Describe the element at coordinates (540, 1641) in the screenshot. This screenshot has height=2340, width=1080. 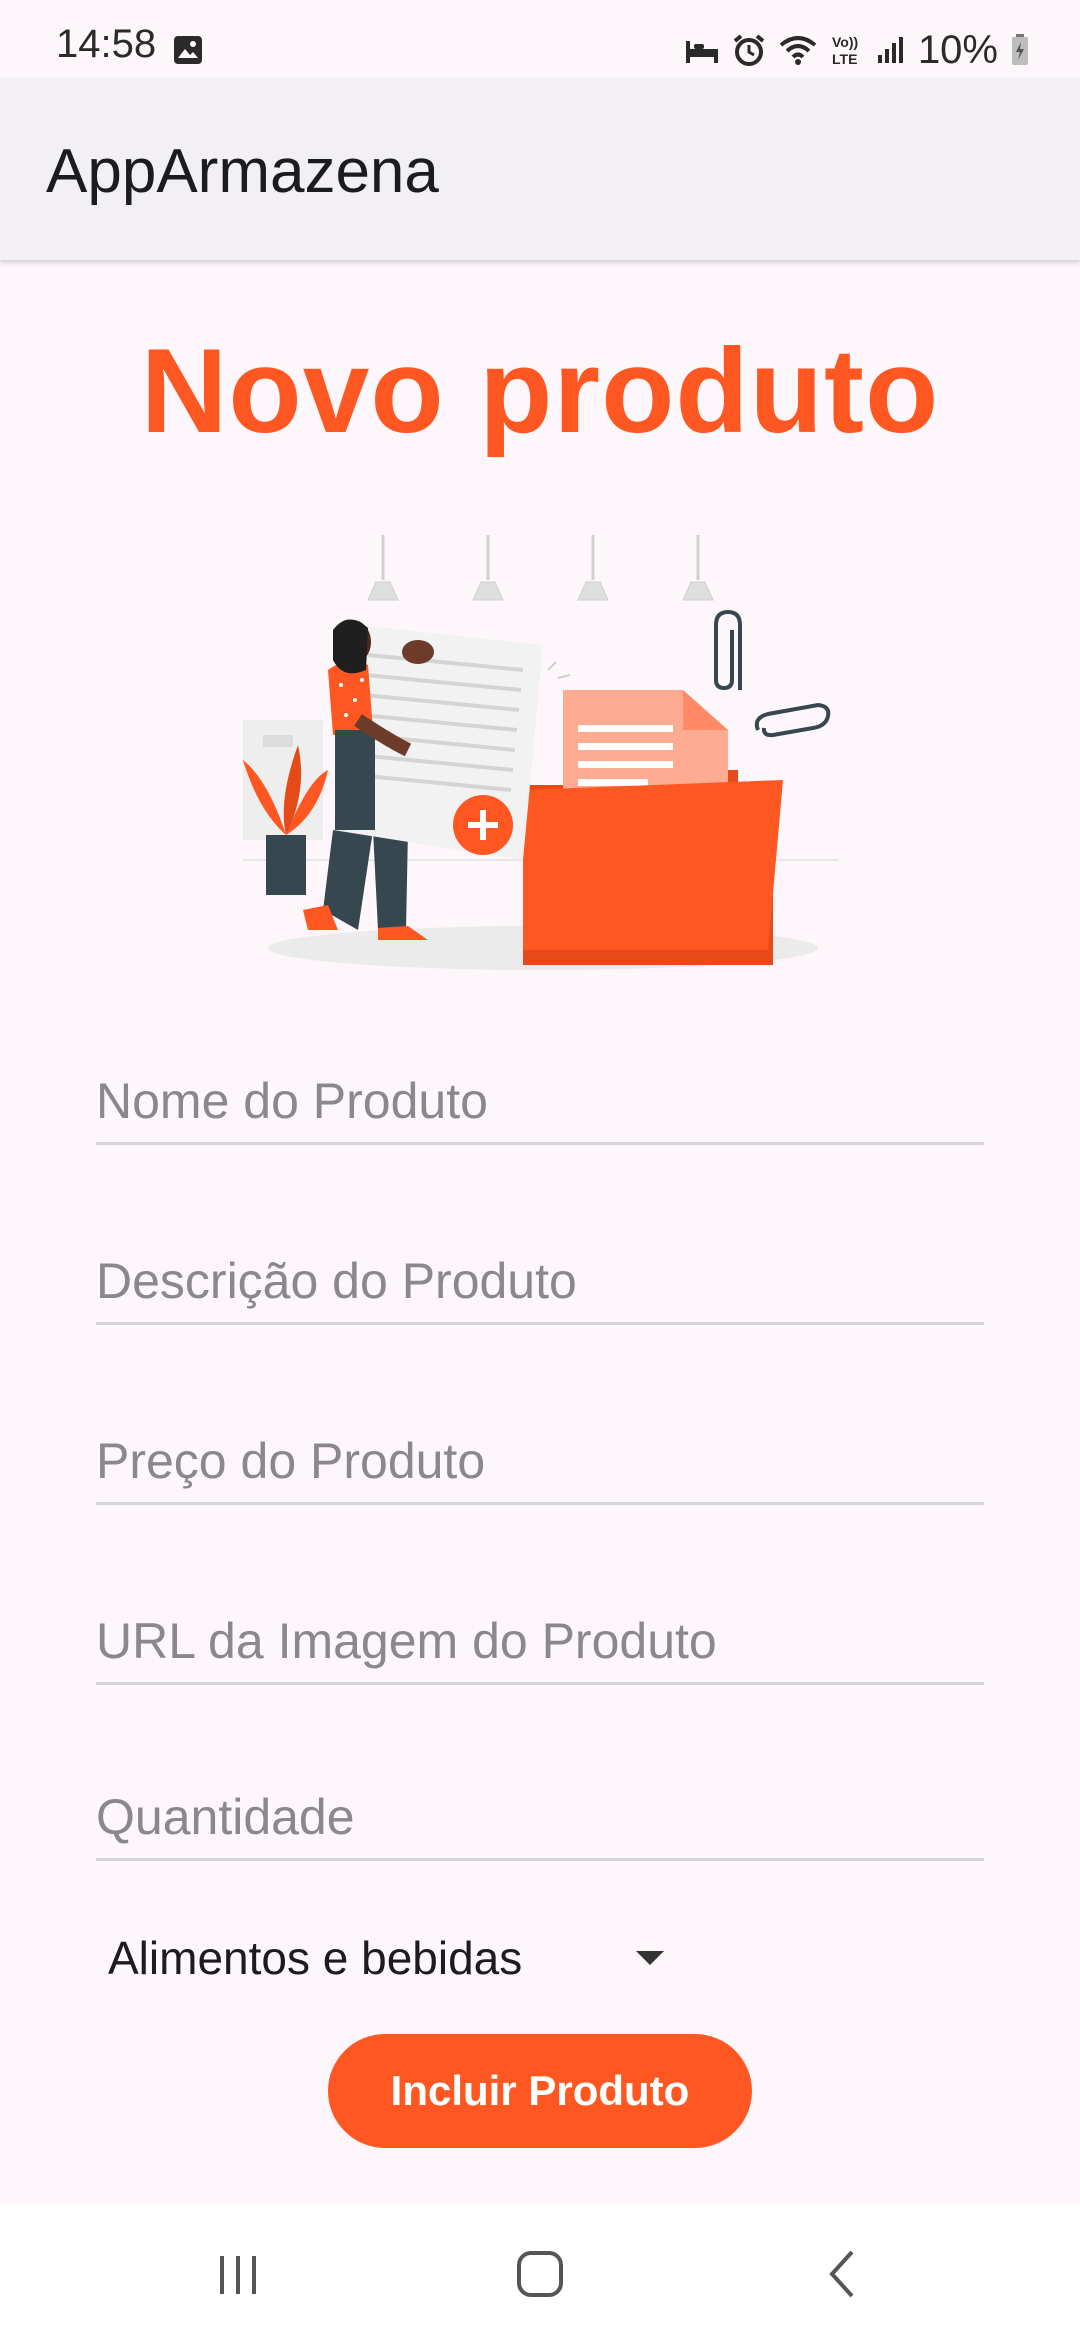
I see `product-image-url-input` at that location.